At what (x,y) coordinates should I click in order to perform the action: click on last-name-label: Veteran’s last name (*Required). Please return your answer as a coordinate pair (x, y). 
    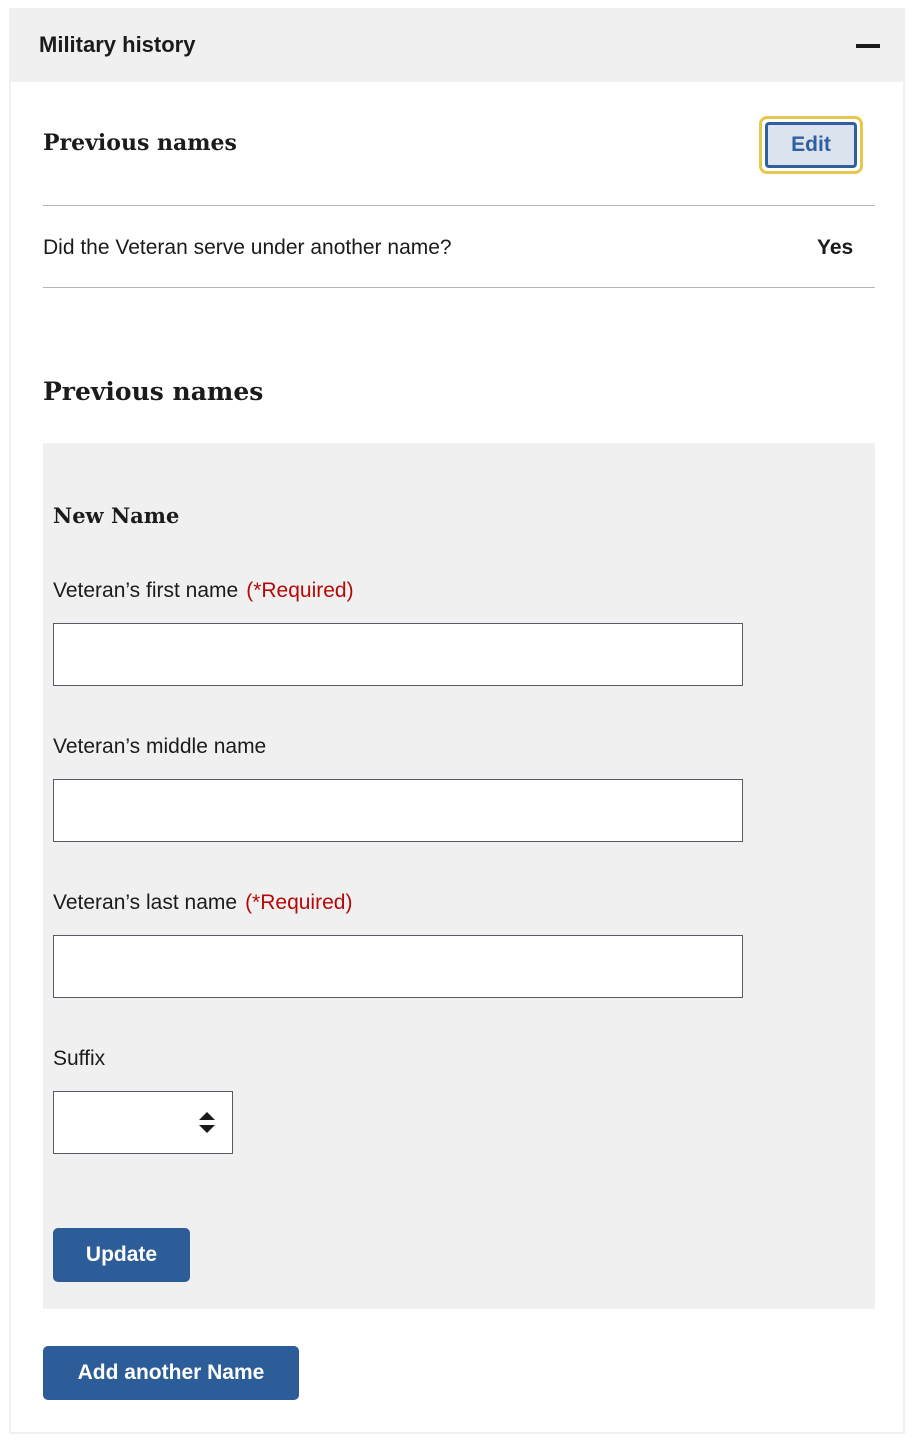
    Looking at the image, I should click on (202, 903).